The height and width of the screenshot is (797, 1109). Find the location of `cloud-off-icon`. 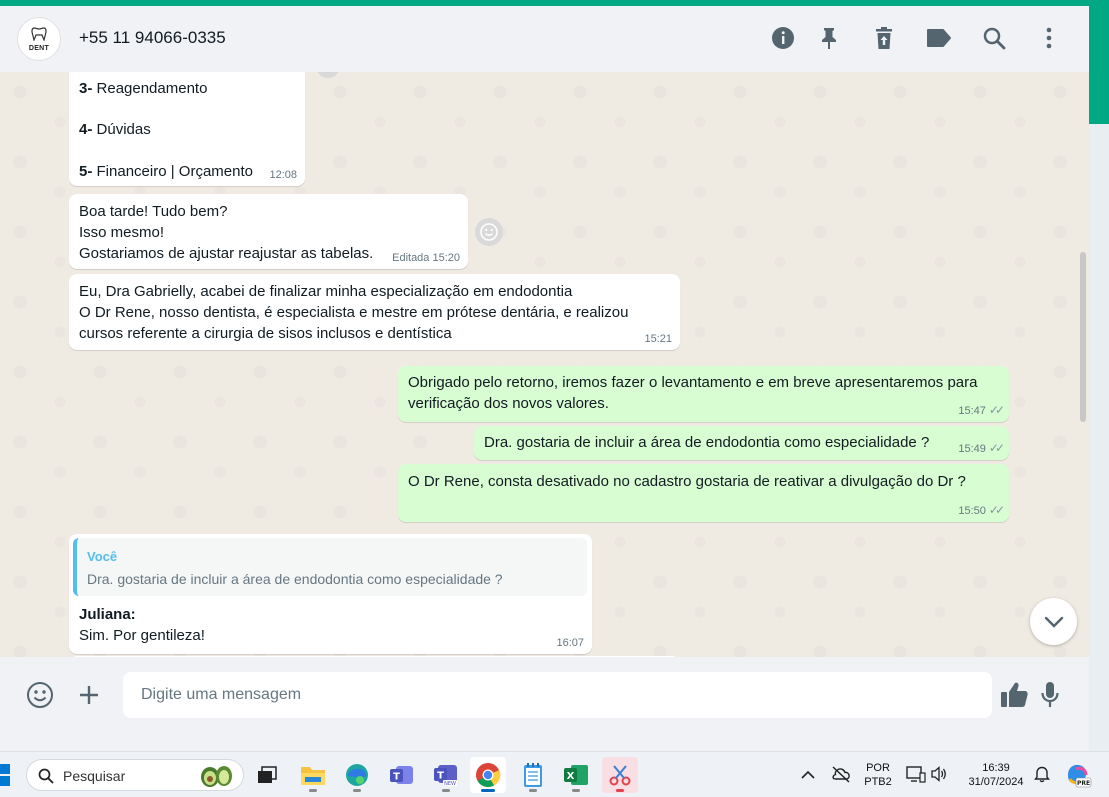

cloud-off-icon is located at coordinates (841, 776).